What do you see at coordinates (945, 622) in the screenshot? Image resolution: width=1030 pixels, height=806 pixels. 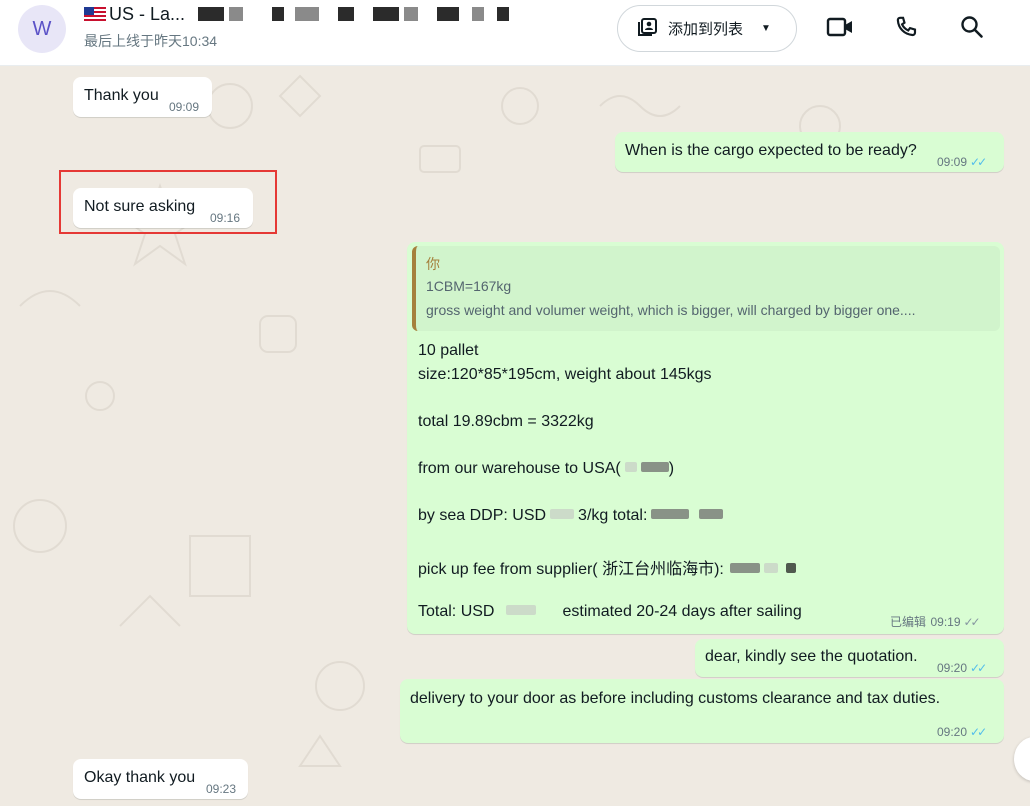 I see `message-time: 09:19` at bounding box center [945, 622].